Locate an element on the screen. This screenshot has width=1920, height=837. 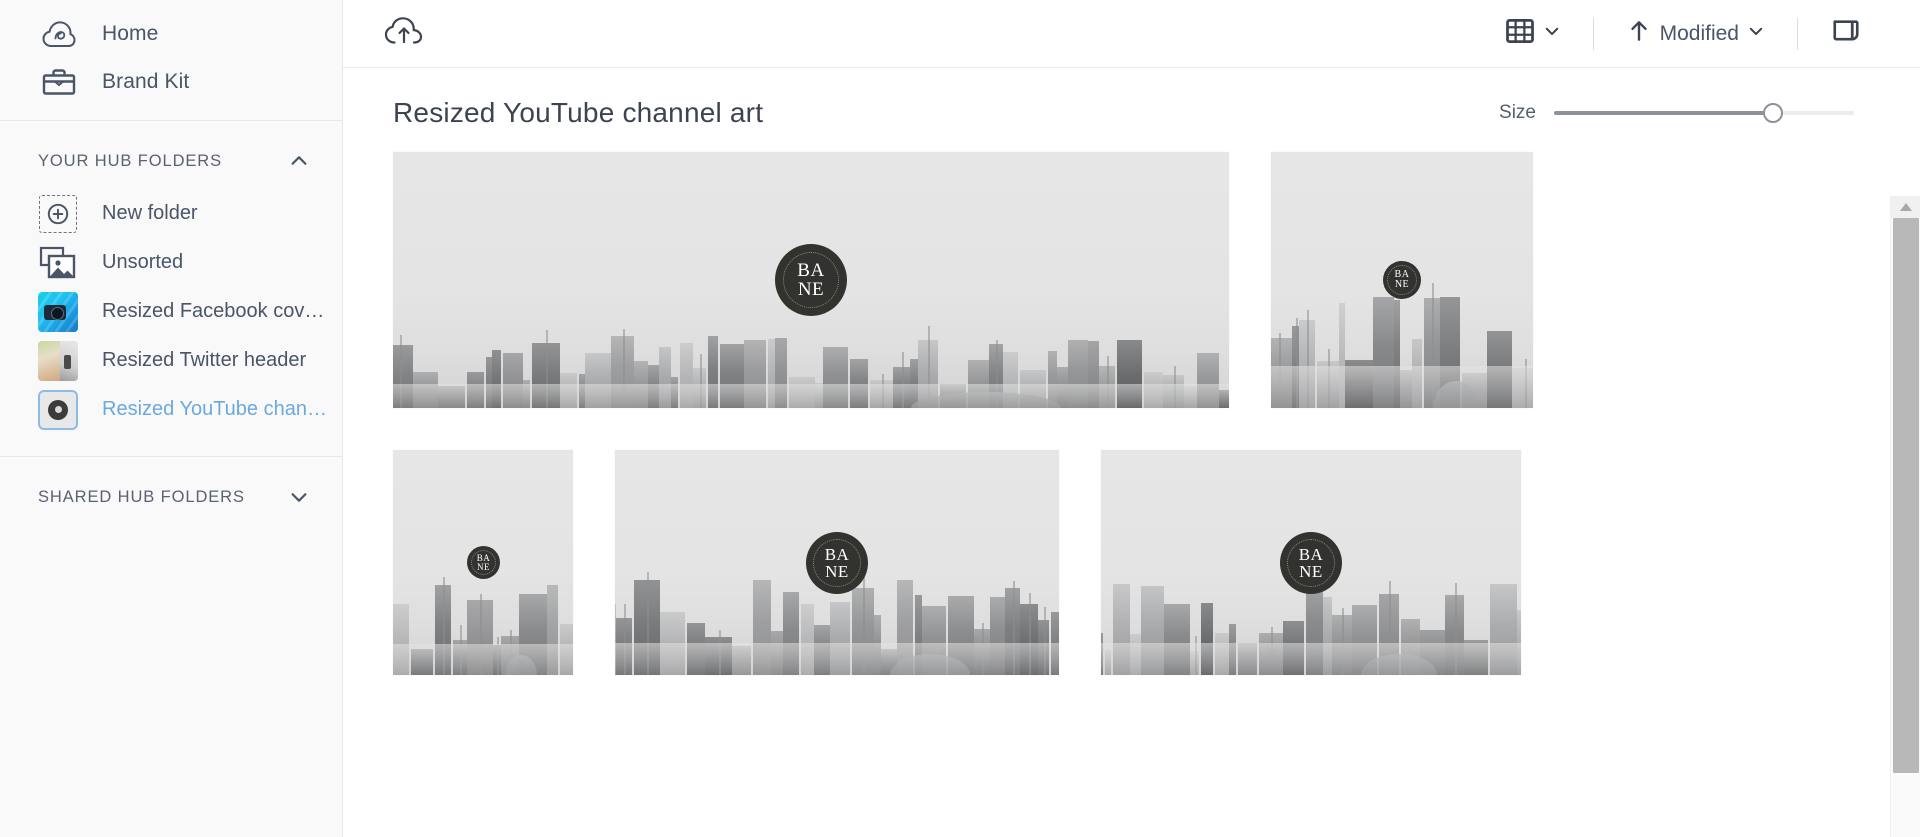
your-hub-folders-title: YOUR HUB FOLDERS is located at coordinates (130, 160).